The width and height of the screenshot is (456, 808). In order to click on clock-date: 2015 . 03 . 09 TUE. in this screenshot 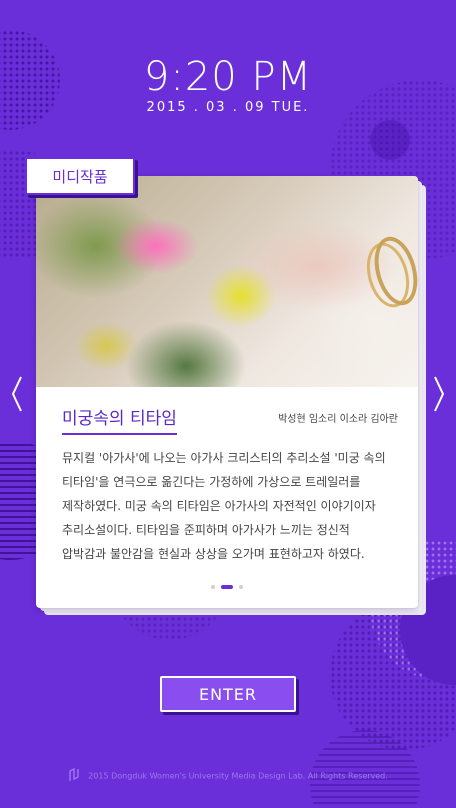, I will do `click(228, 107)`.